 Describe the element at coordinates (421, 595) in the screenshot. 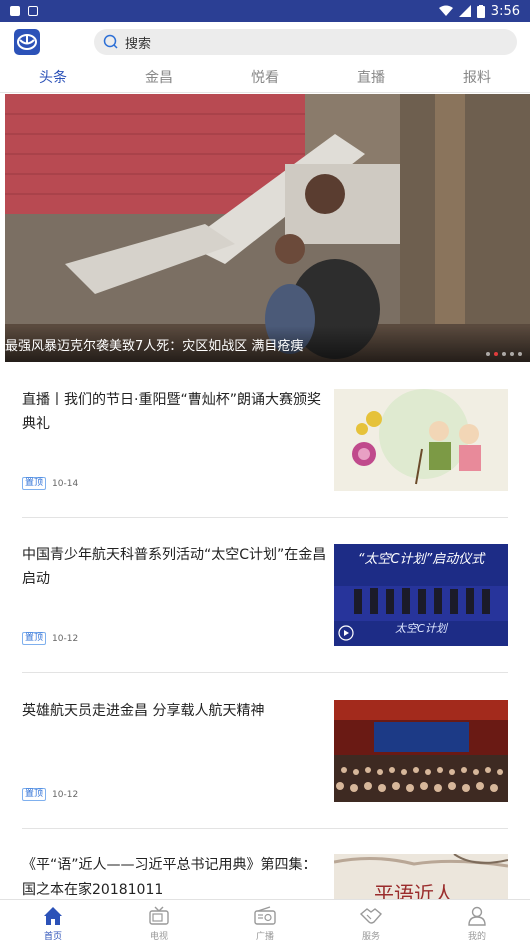

I see `news-thumbnail: “太空C计划”启动仪式 太空C计划` at that location.